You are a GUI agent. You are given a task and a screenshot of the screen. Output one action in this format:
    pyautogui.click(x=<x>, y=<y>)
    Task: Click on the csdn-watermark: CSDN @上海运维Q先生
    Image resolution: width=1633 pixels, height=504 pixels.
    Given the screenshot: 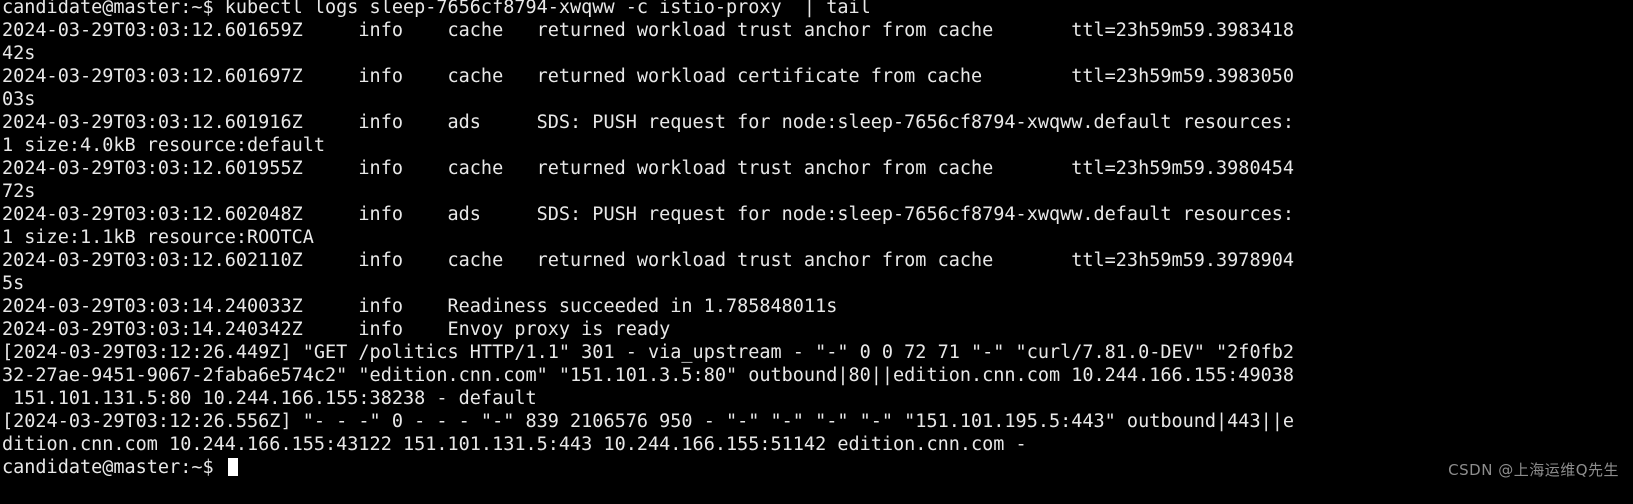 What is the action you would take?
    pyautogui.click(x=1533, y=470)
    